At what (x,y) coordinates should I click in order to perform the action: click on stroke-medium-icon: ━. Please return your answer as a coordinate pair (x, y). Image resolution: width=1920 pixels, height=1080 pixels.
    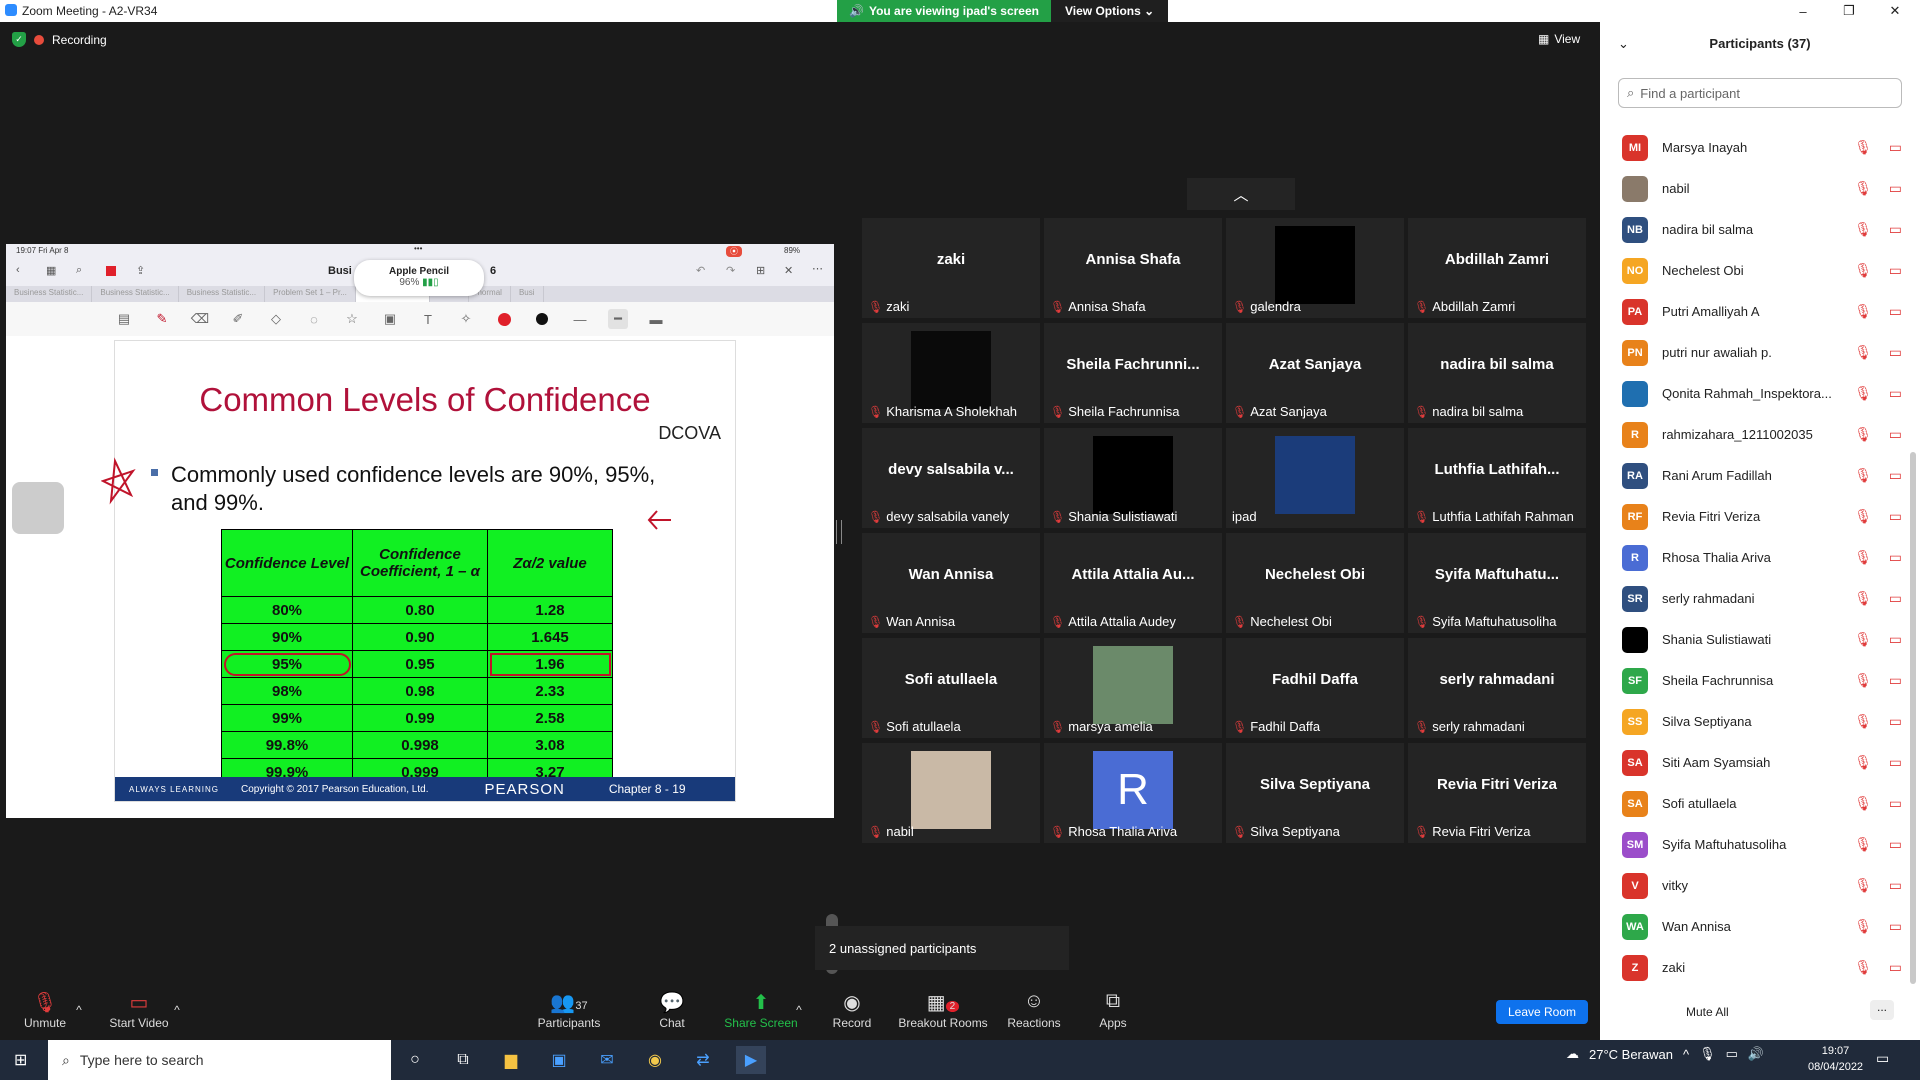
    Looking at the image, I should click on (618, 319).